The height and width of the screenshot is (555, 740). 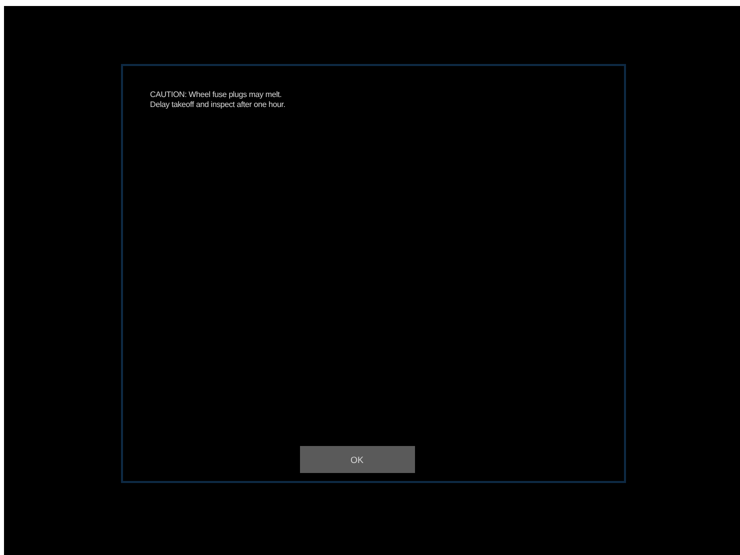 I want to click on caution-message: CAUTION: Wheel fuse plugs may melt., so click(x=216, y=95).